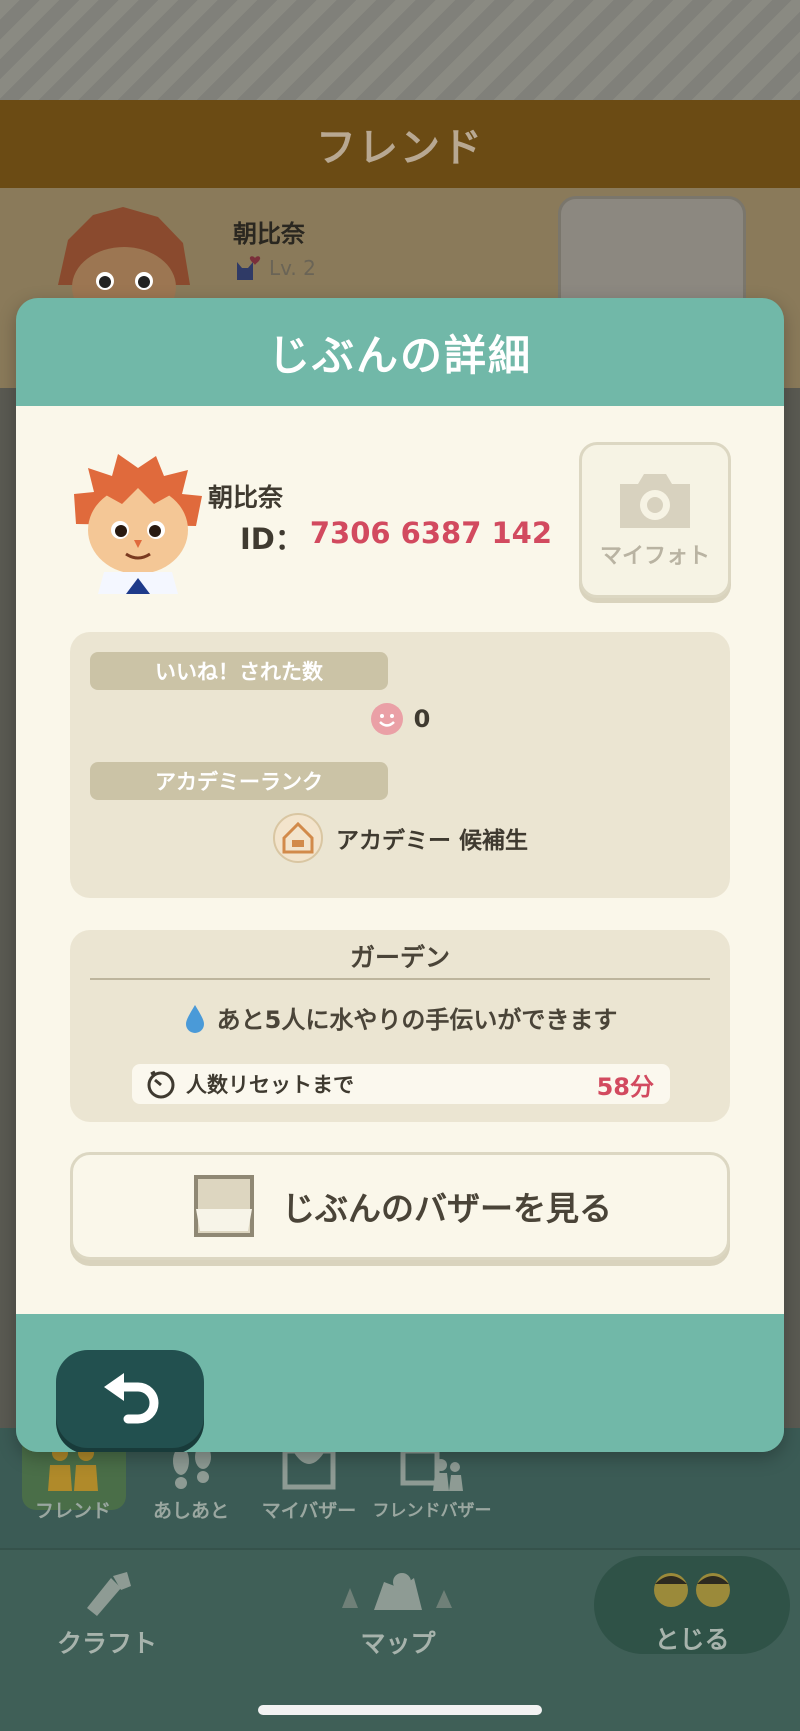  I want to click on my-photo-label: マイフォト, so click(654, 556).